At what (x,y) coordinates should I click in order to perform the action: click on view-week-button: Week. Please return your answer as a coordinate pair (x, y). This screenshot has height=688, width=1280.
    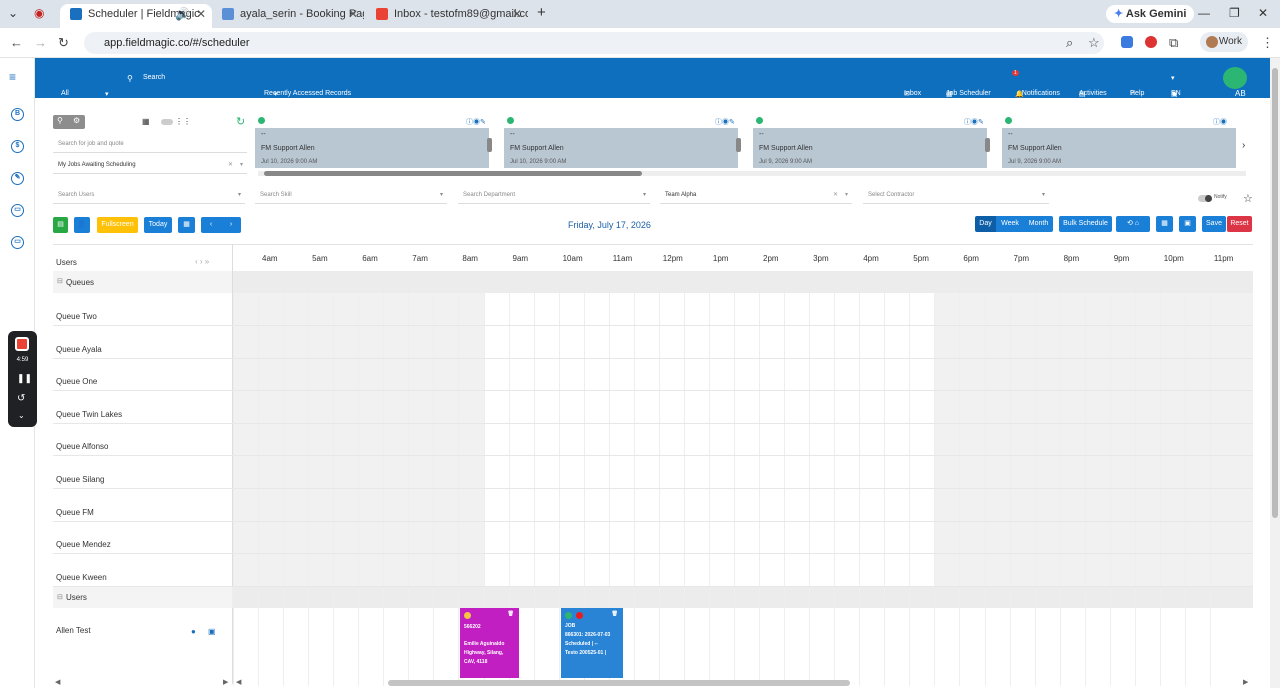
    Looking at the image, I should click on (1010, 224).